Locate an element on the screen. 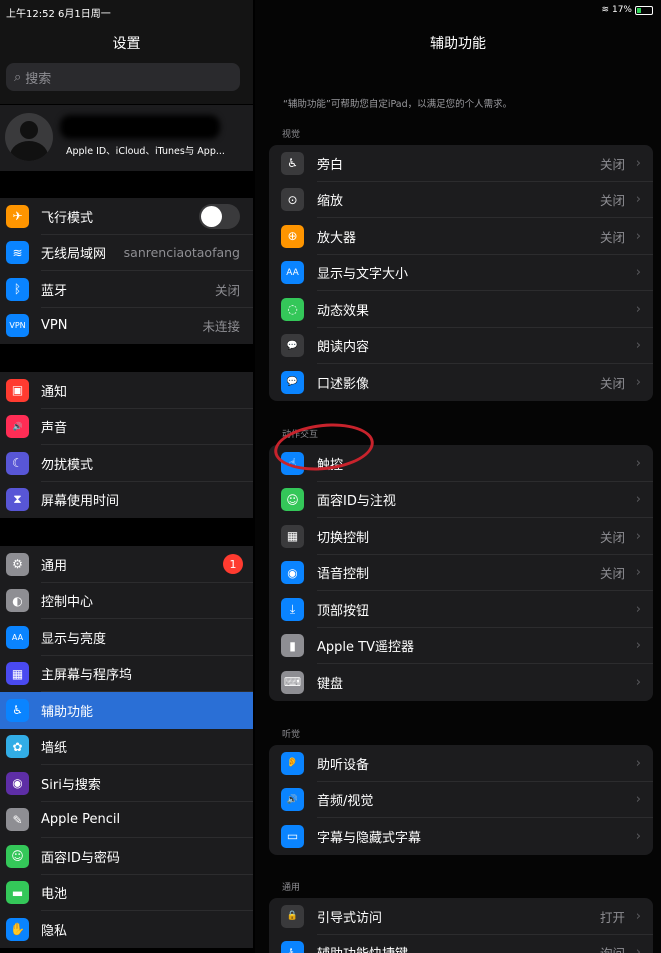 Image resolution: width=661 pixels, height=953 pixels. moon-icon: ☾ is located at coordinates (17, 463).